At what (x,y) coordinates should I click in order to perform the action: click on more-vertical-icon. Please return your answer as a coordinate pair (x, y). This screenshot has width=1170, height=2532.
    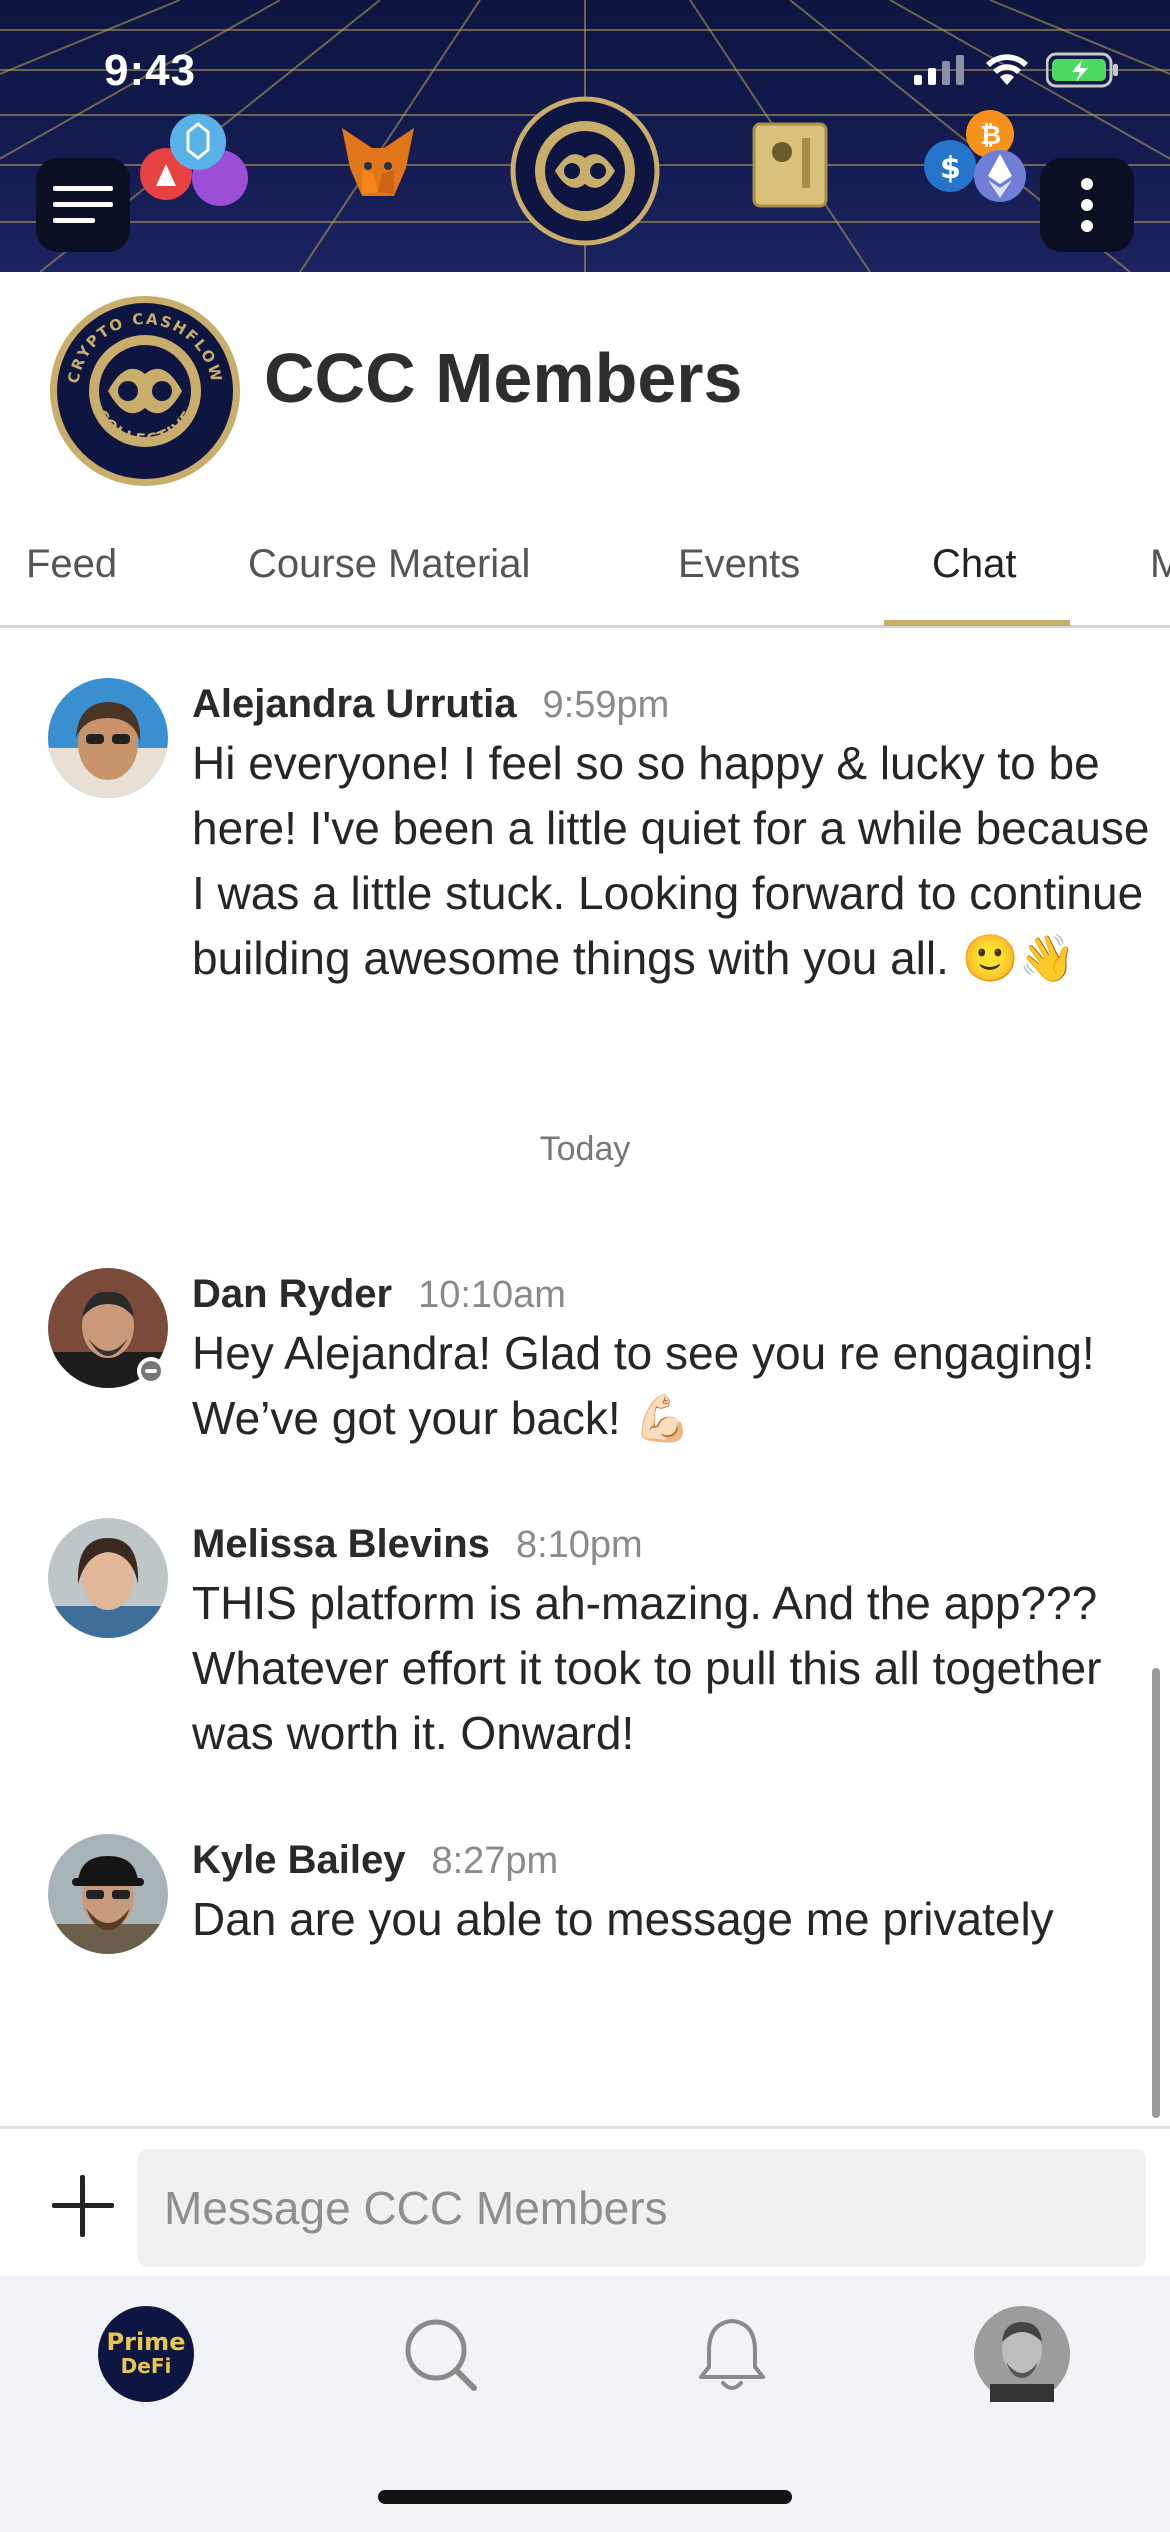
    Looking at the image, I should click on (1087, 205).